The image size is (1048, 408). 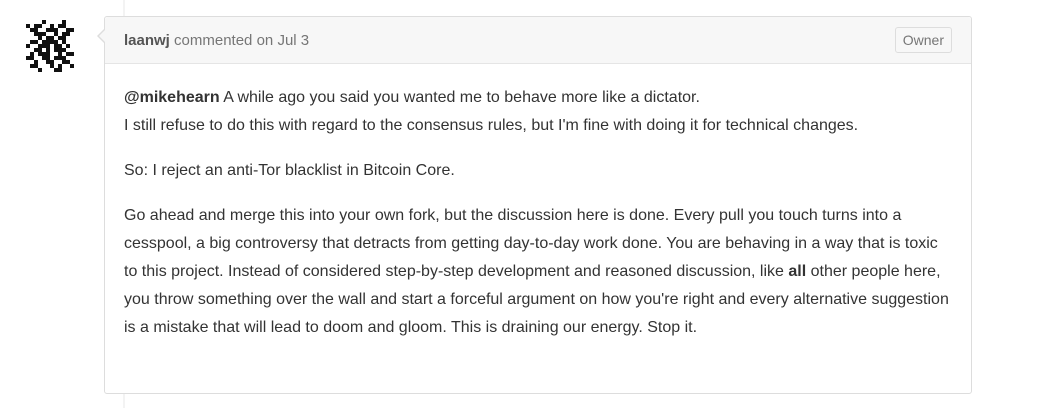 What do you see at coordinates (538, 40) in the screenshot?
I see `comment-header: laanwj commented on Jul 3 Owner` at bounding box center [538, 40].